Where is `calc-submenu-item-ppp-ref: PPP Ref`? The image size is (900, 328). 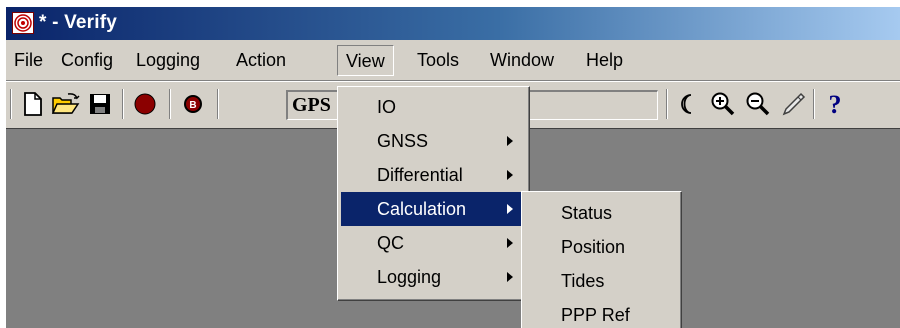
calc-submenu-item-ppp-ref: PPP Ref is located at coordinates (601, 313).